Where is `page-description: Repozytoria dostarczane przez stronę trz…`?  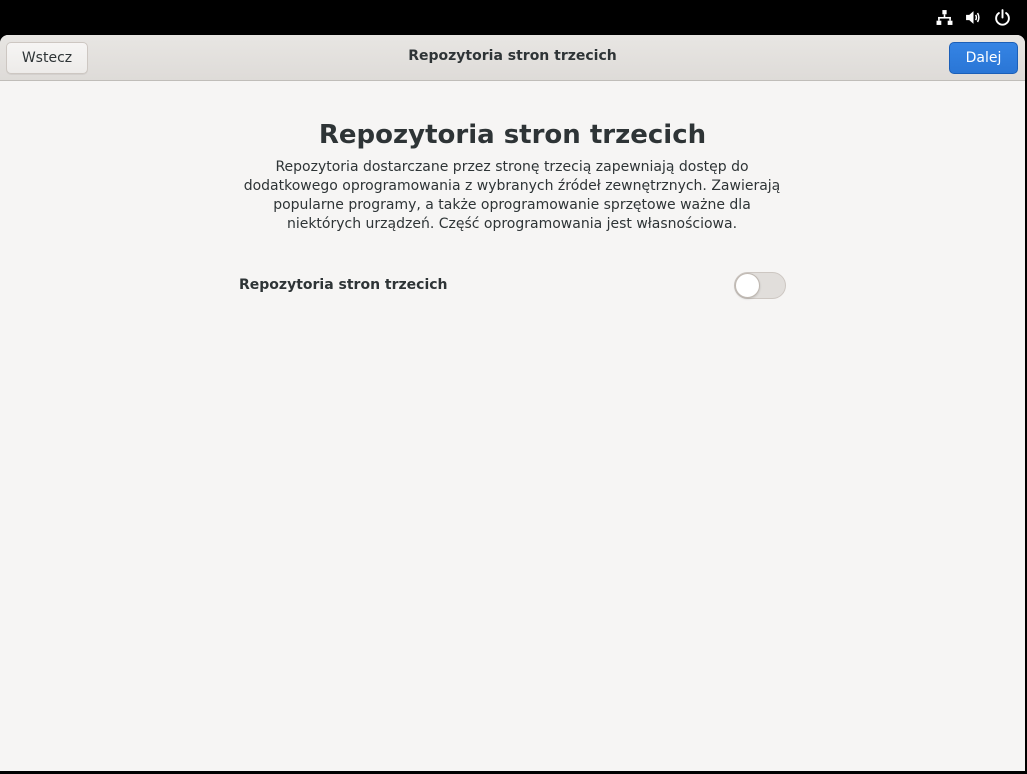
page-description: Repozytoria dostarczane przez stronę trz… is located at coordinates (512, 195).